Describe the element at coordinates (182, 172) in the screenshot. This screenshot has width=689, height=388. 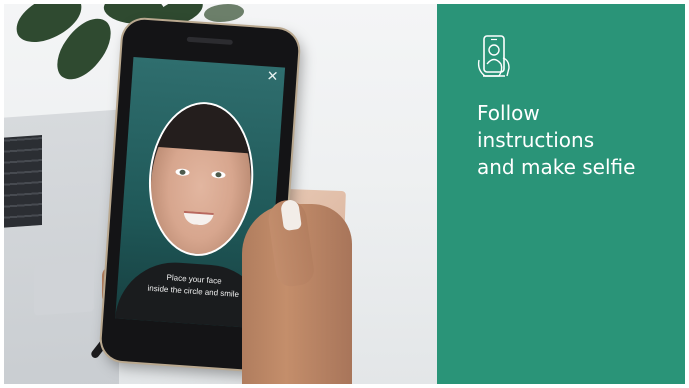
I see `left-eye` at that location.